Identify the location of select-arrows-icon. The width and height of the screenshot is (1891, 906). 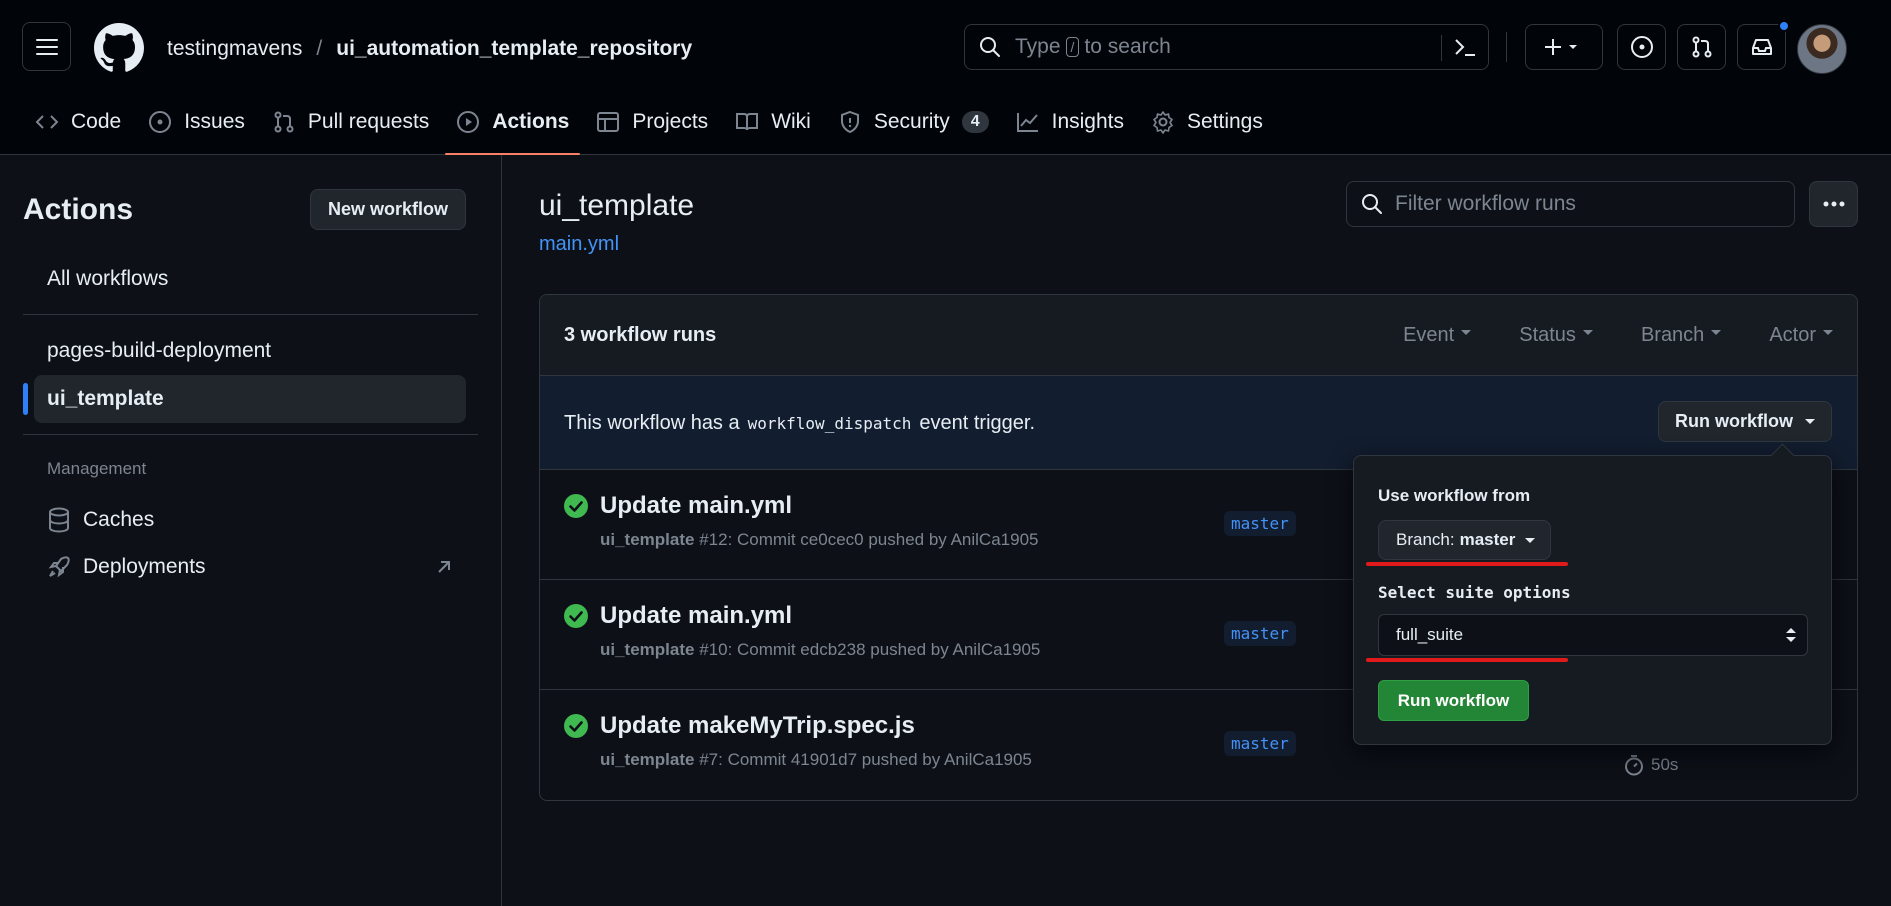
(1791, 635).